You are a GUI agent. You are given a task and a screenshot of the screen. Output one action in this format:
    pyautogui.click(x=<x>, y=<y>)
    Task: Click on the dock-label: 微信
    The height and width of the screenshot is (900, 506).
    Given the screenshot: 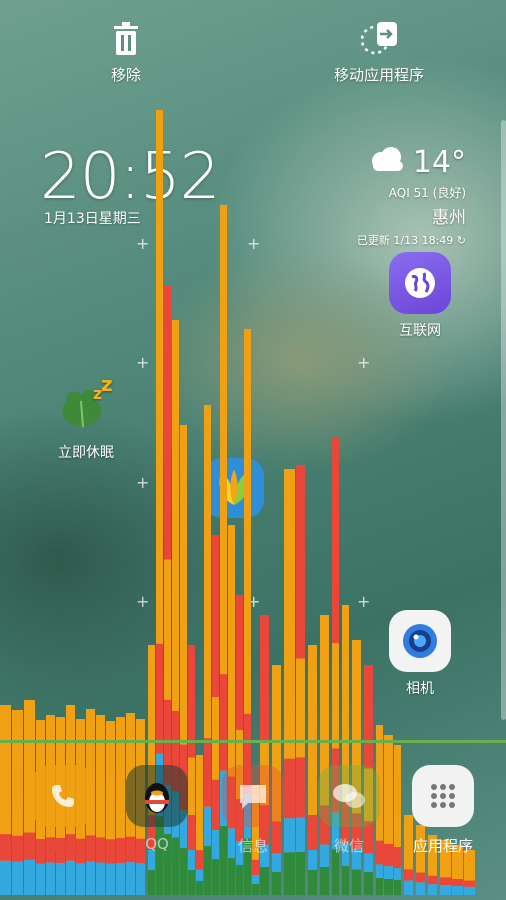 What is the action you would take?
    pyautogui.click(x=348, y=846)
    